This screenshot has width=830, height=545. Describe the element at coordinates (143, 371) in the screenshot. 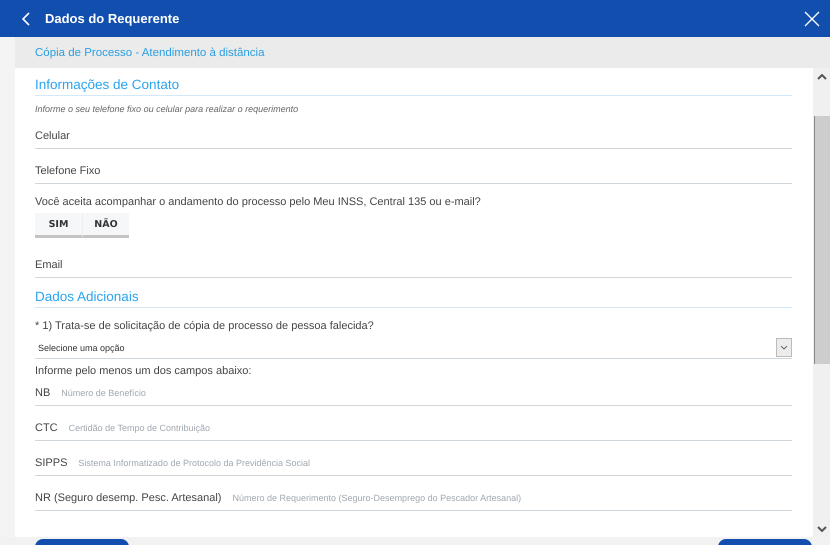

I see `question-text: Informe pelo menos um dos campos abaixo:` at that location.